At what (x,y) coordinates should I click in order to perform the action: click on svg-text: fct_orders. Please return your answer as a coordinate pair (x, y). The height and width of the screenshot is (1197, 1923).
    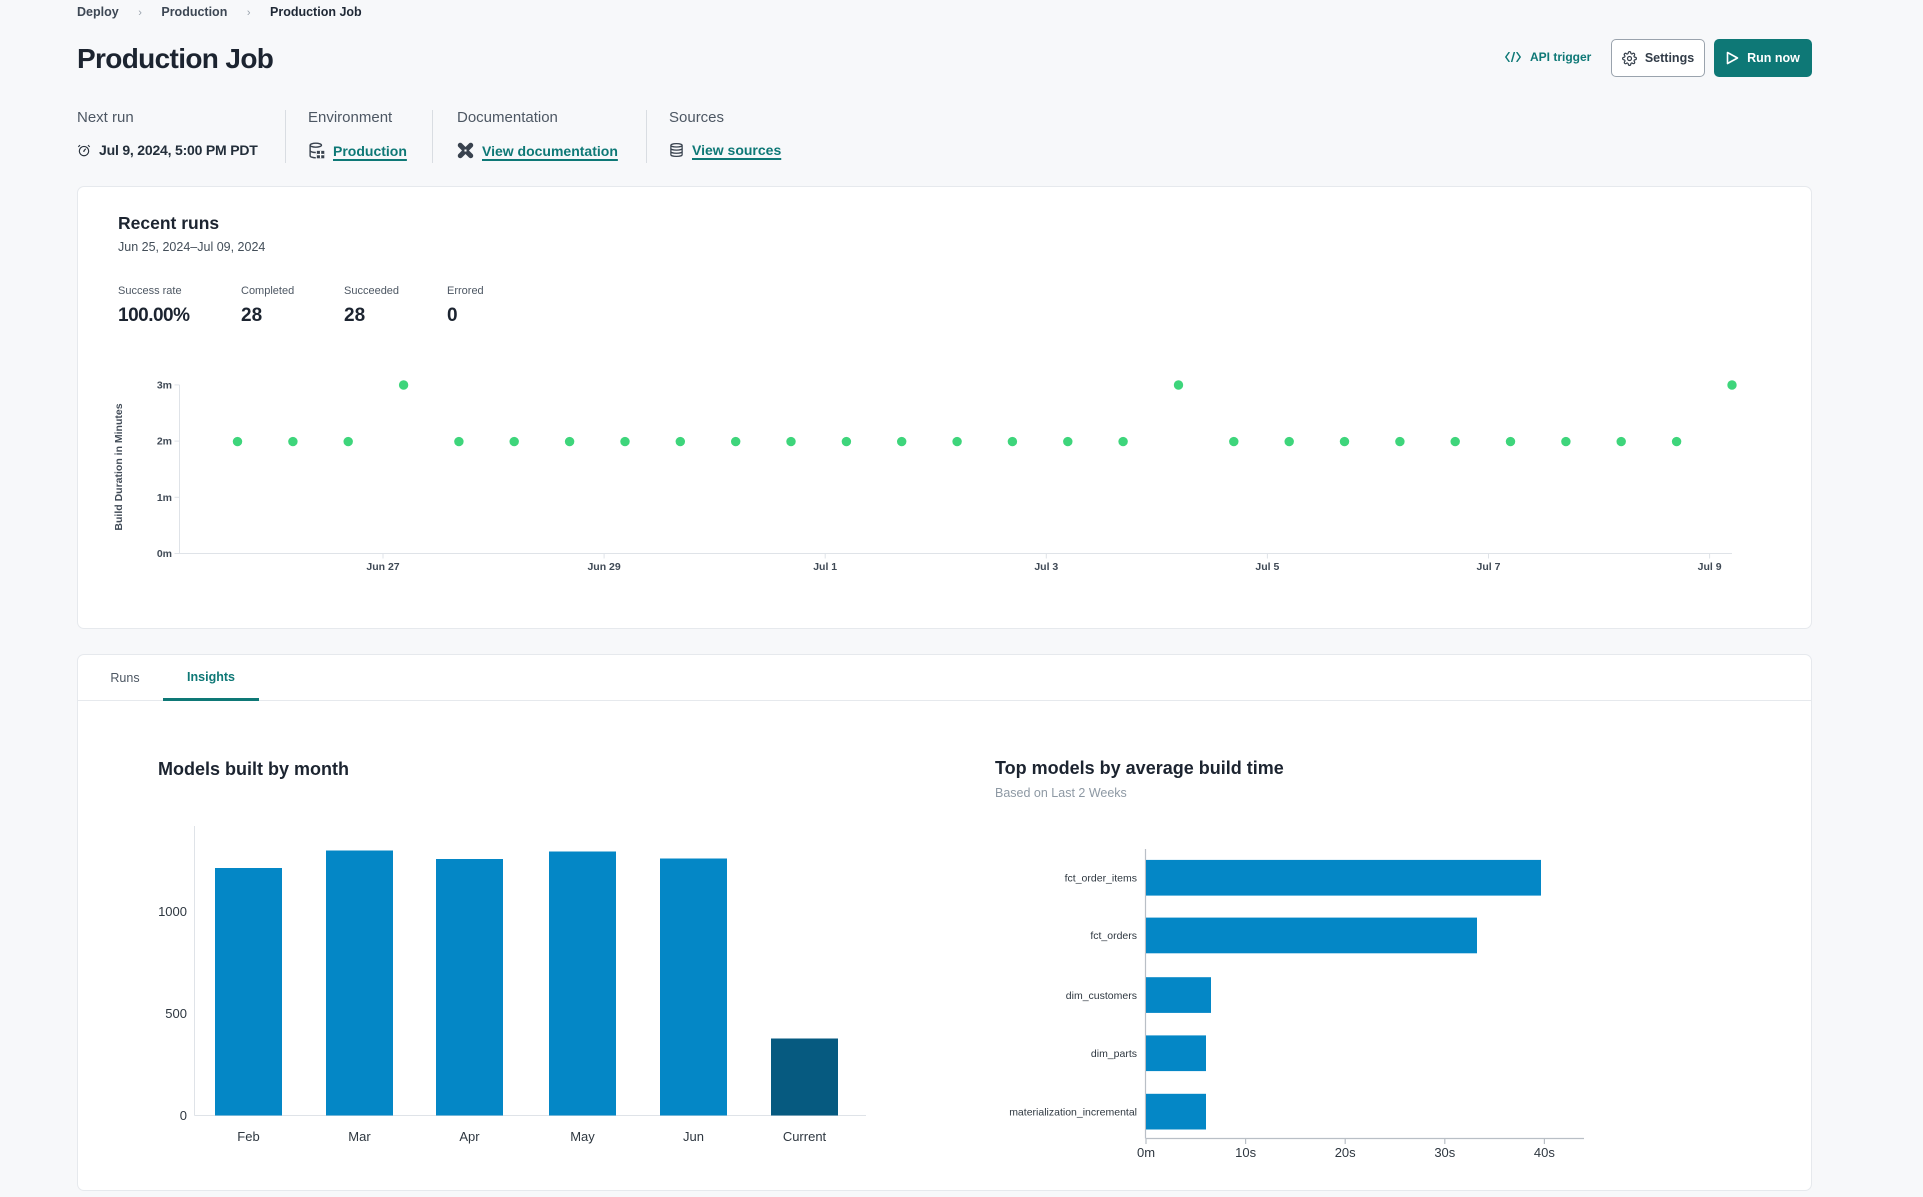
    Looking at the image, I should click on (1113, 936).